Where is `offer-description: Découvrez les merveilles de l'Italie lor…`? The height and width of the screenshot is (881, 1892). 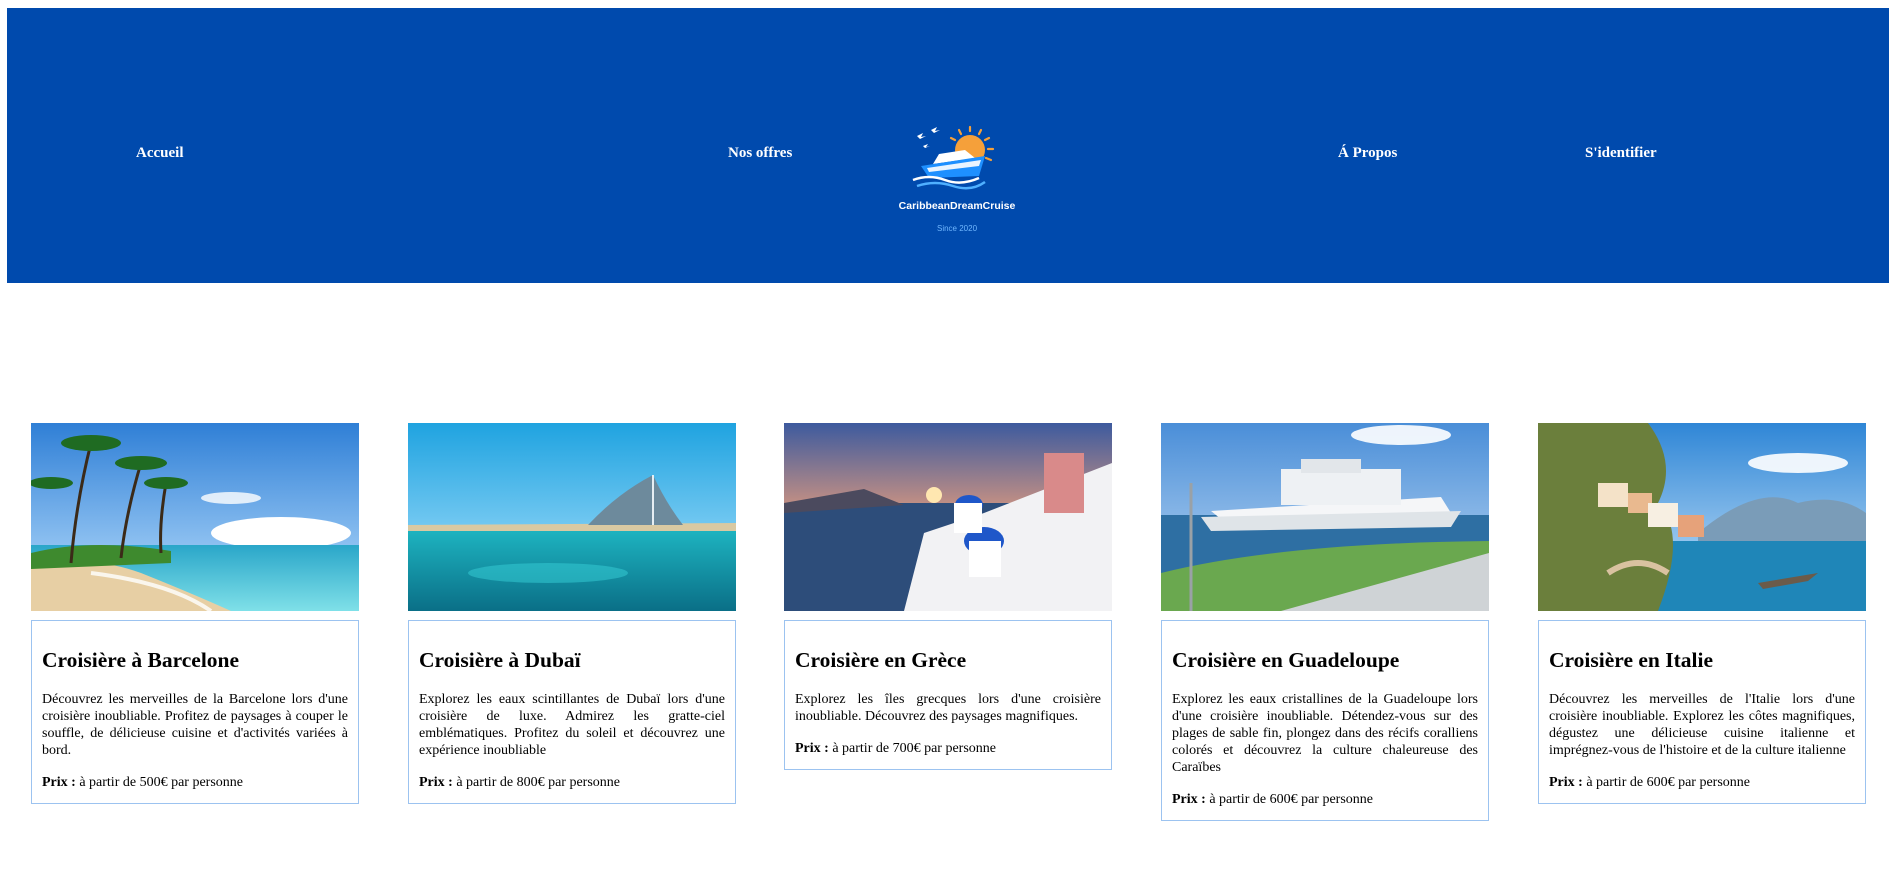
offer-description: Découvrez les merveilles de l'Italie lor… is located at coordinates (1702, 724).